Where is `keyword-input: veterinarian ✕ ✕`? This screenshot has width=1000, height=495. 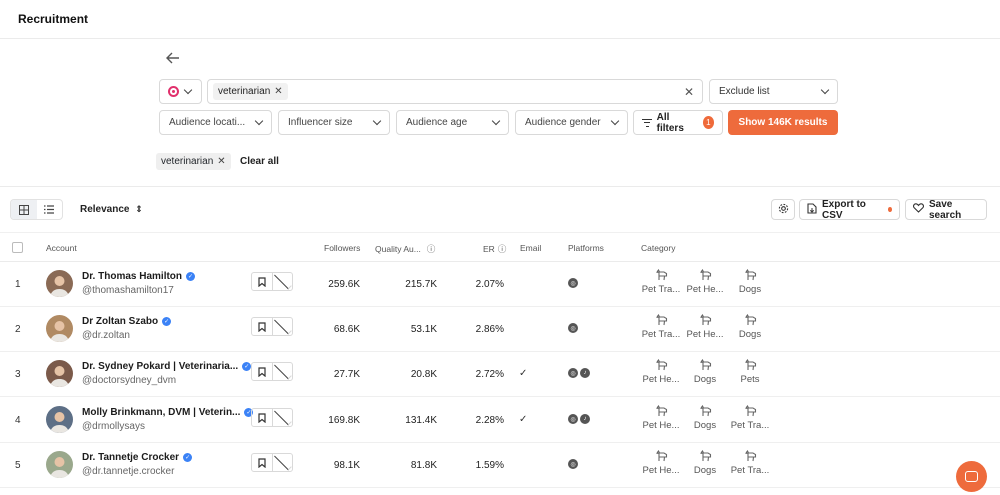
keyword-input: veterinarian ✕ ✕ is located at coordinates (455, 91).